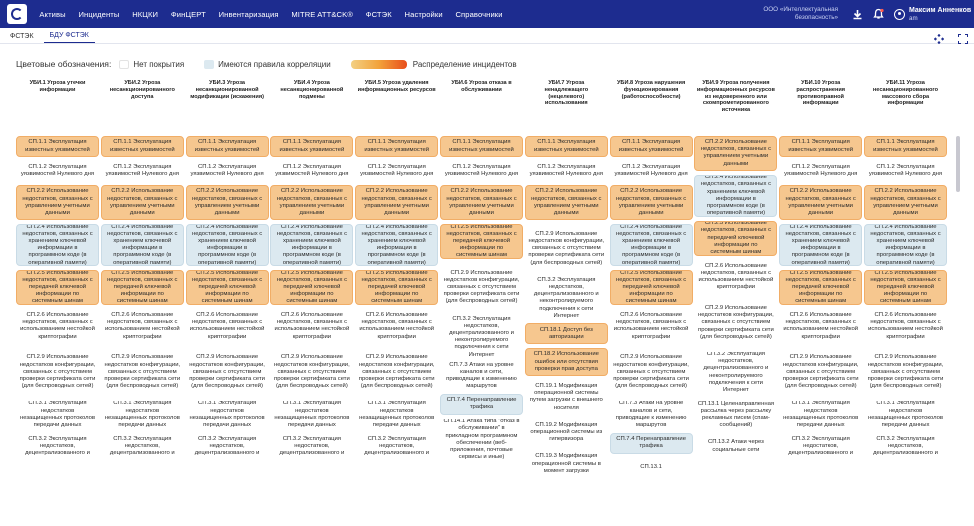 The height and width of the screenshot is (526, 974). What do you see at coordinates (311, 108) in the screenshot?
I see `threat-column-header: УБИ.4 Угроза несанкционированной подмены` at bounding box center [311, 108].